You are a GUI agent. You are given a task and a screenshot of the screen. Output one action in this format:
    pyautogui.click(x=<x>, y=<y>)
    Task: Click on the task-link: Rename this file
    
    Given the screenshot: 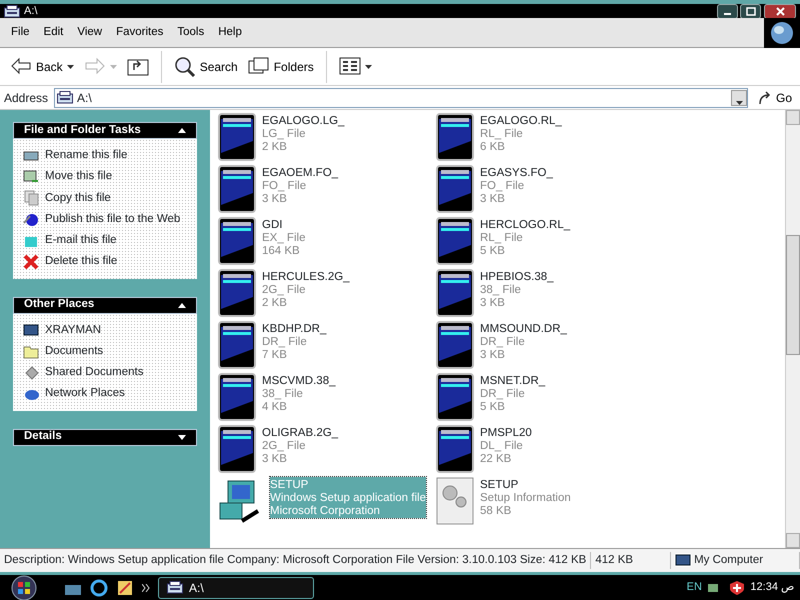 What is the action you would take?
    pyautogui.click(x=86, y=155)
    